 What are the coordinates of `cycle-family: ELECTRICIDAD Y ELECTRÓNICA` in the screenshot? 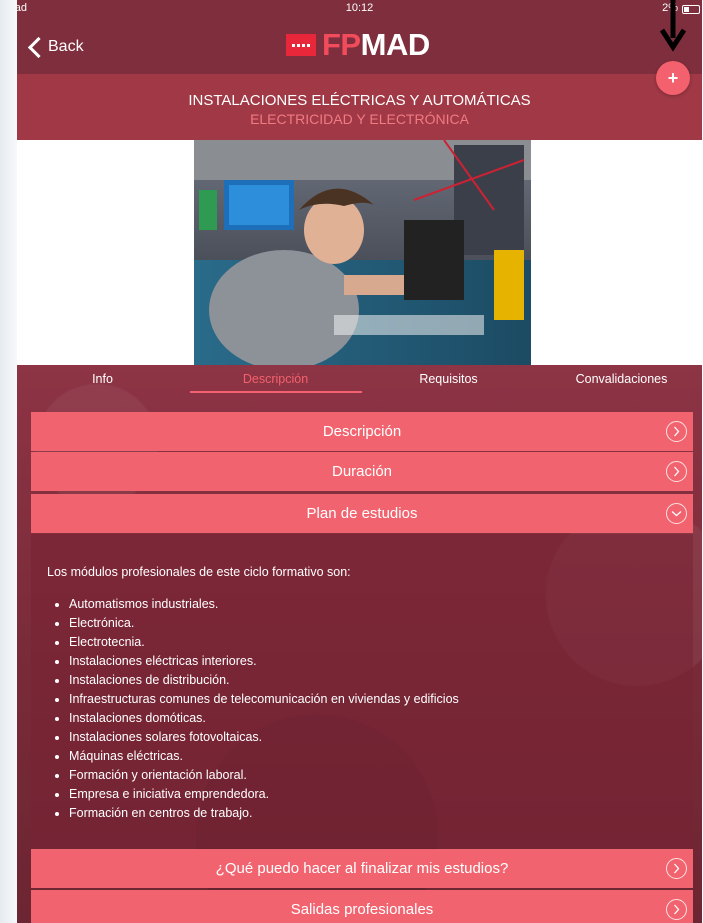 It's located at (359, 119).